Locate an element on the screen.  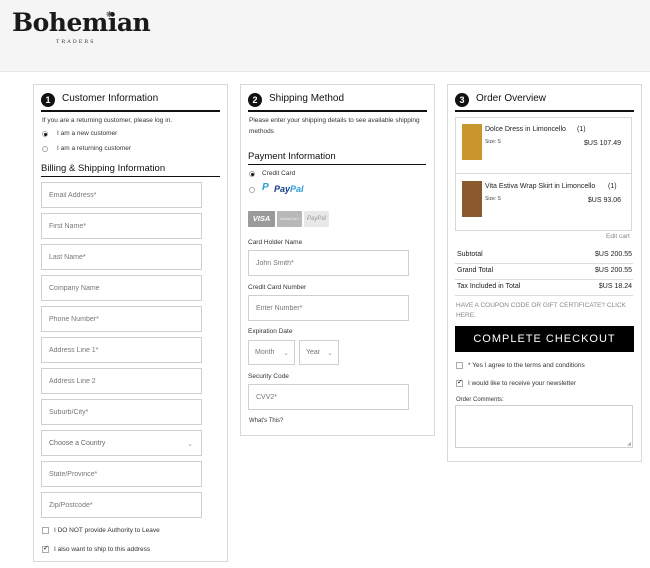
subtotal-label: Subtotal is located at coordinates (470, 254).